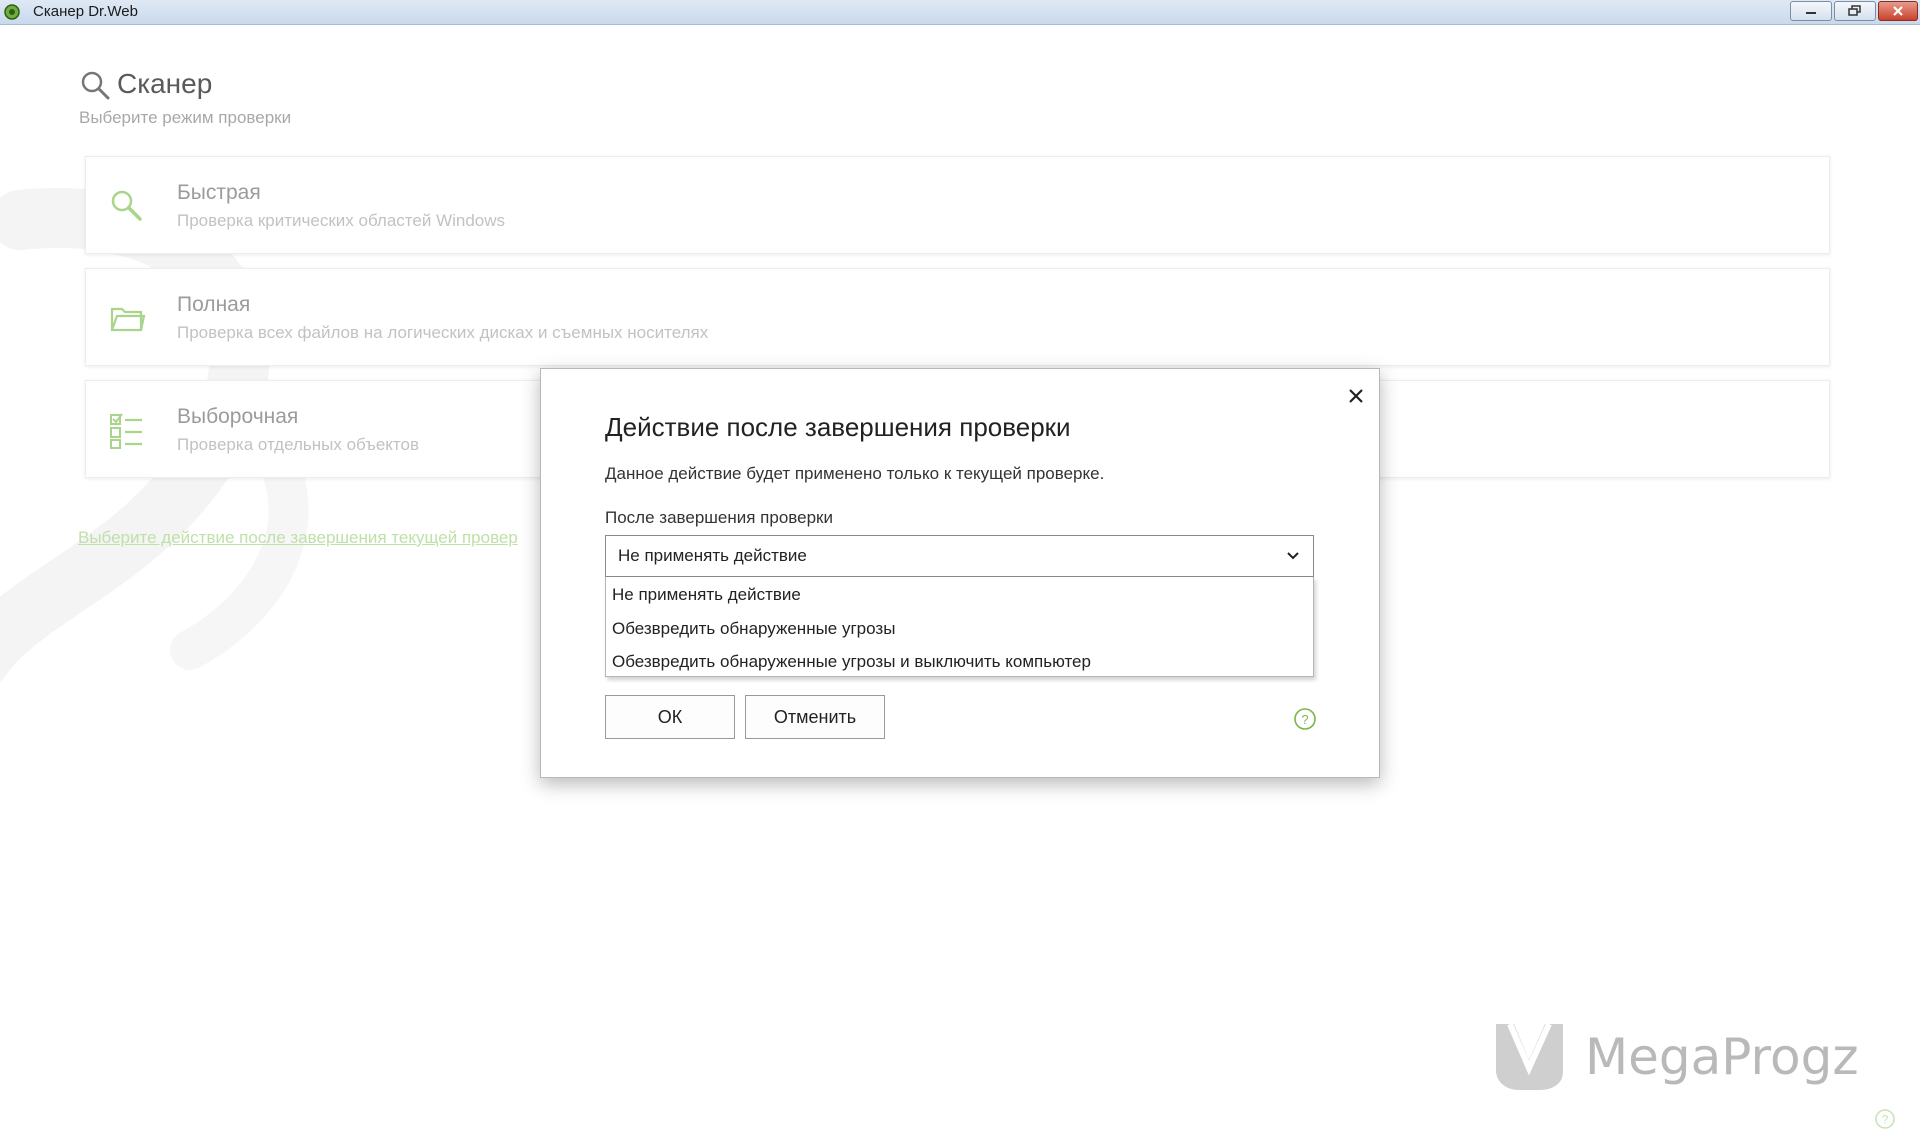  I want to click on mode-description: Проверка отдельных объектов, so click(298, 444).